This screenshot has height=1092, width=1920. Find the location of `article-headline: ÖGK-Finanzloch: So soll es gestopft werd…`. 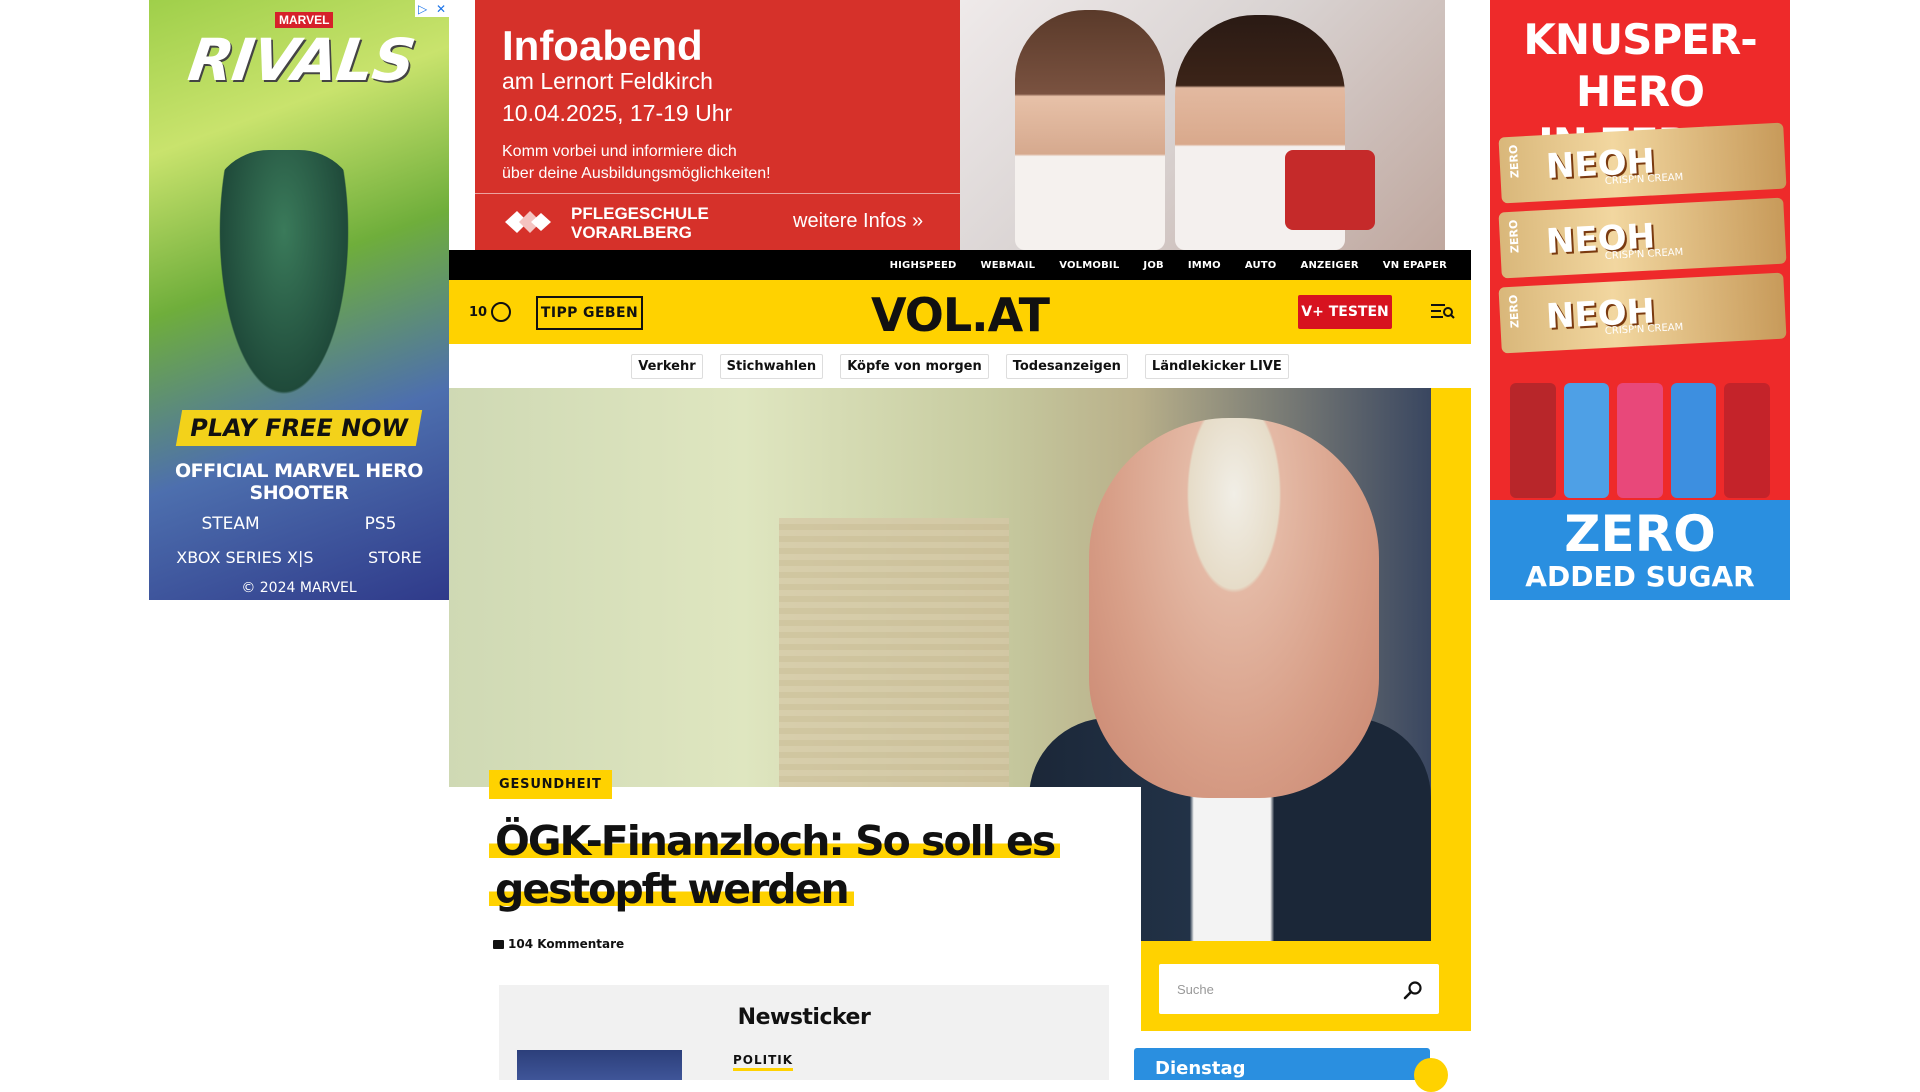

article-headline: ÖGK-Finanzloch: So soll es gestopft werd… is located at coordinates (799, 865).